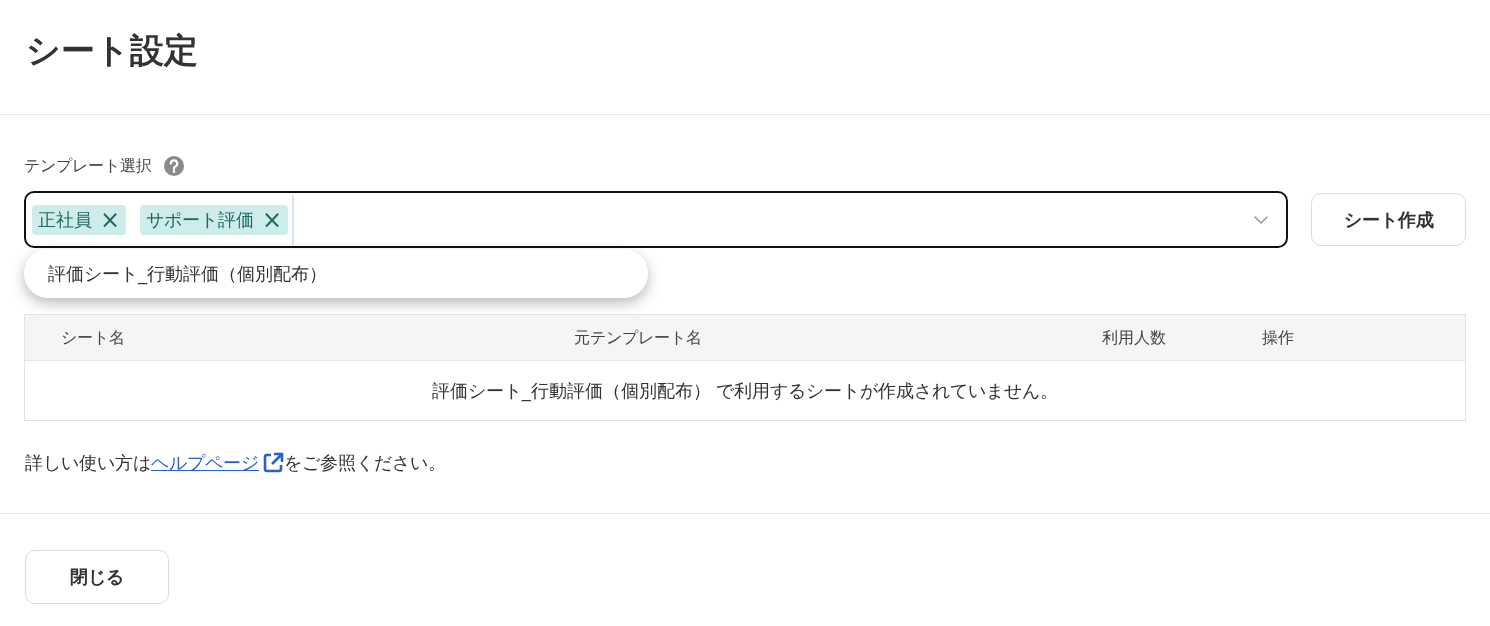 The height and width of the screenshot is (626, 1490). What do you see at coordinates (1134, 337) in the screenshot?
I see `column-header: 利用人数` at bounding box center [1134, 337].